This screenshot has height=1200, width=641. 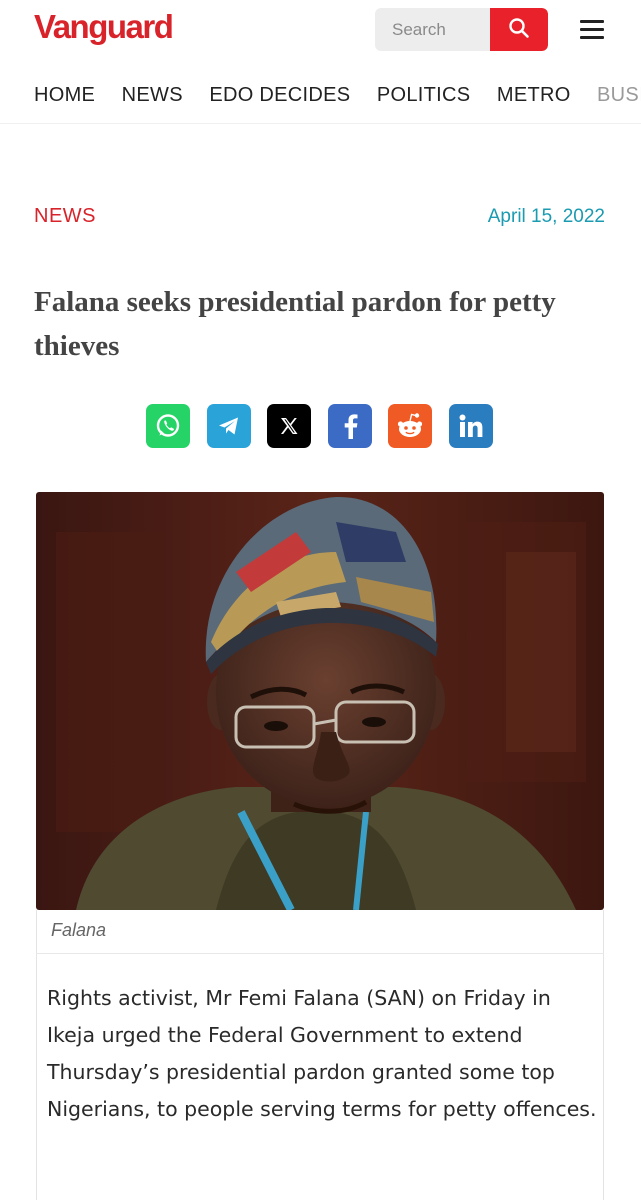 What do you see at coordinates (168, 426) in the screenshot?
I see `whatsapp-icon` at bounding box center [168, 426].